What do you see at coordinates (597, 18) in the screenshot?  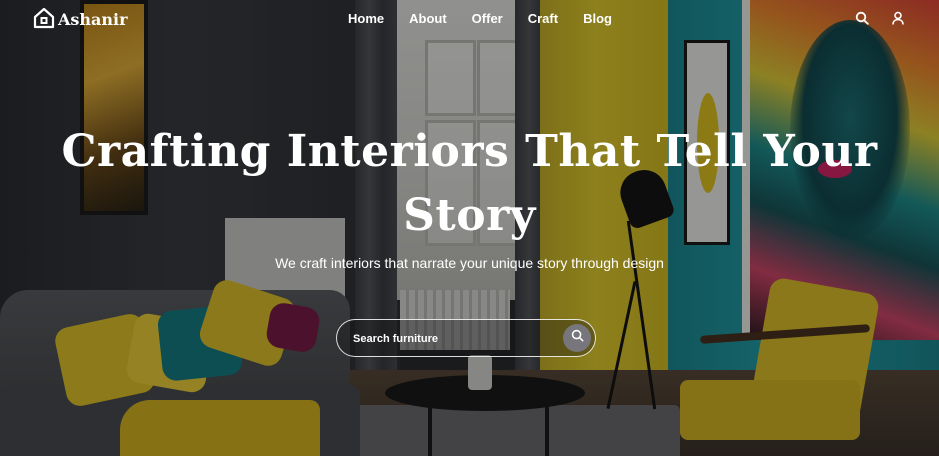 I see `nav-item-blog: Blog` at bounding box center [597, 18].